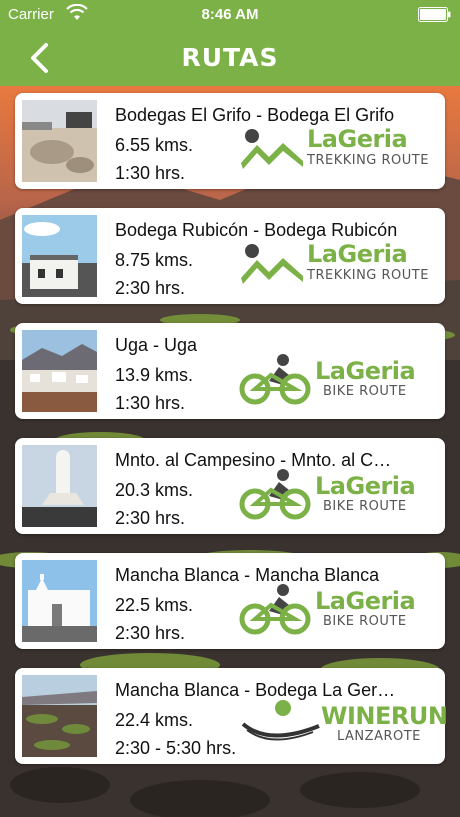  What do you see at coordinates (154, 260) in the screenshot?
I see `route-distance: 8.75 kms.` at bounding box center [154, 260].